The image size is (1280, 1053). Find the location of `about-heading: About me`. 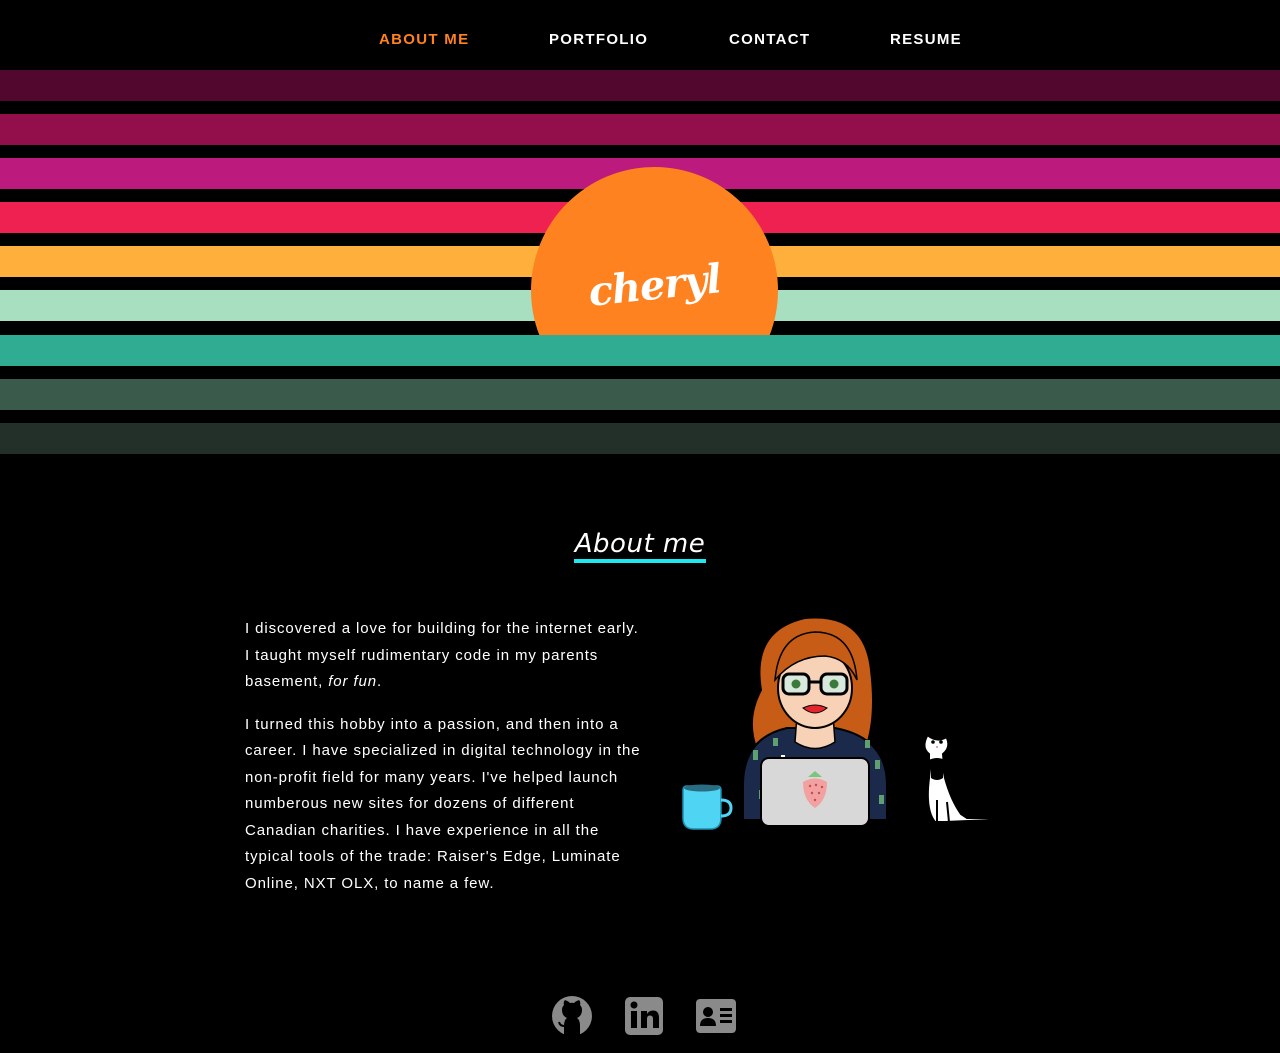

about-heading: About me is located at coordinates (640, 546).